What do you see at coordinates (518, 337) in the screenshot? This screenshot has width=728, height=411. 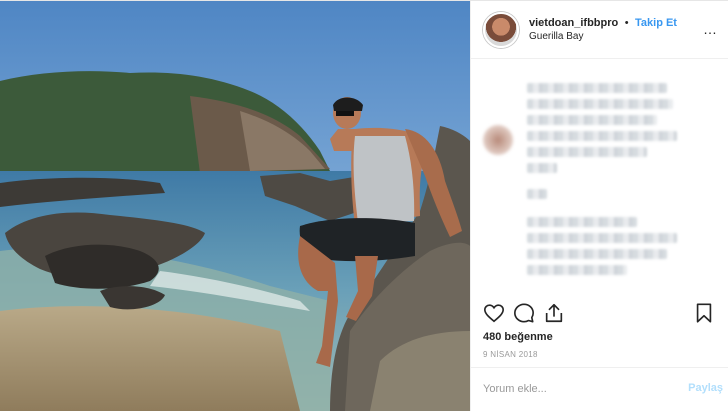 I see `likes-count: 480 beğenme` at bounding box center [518, 337].